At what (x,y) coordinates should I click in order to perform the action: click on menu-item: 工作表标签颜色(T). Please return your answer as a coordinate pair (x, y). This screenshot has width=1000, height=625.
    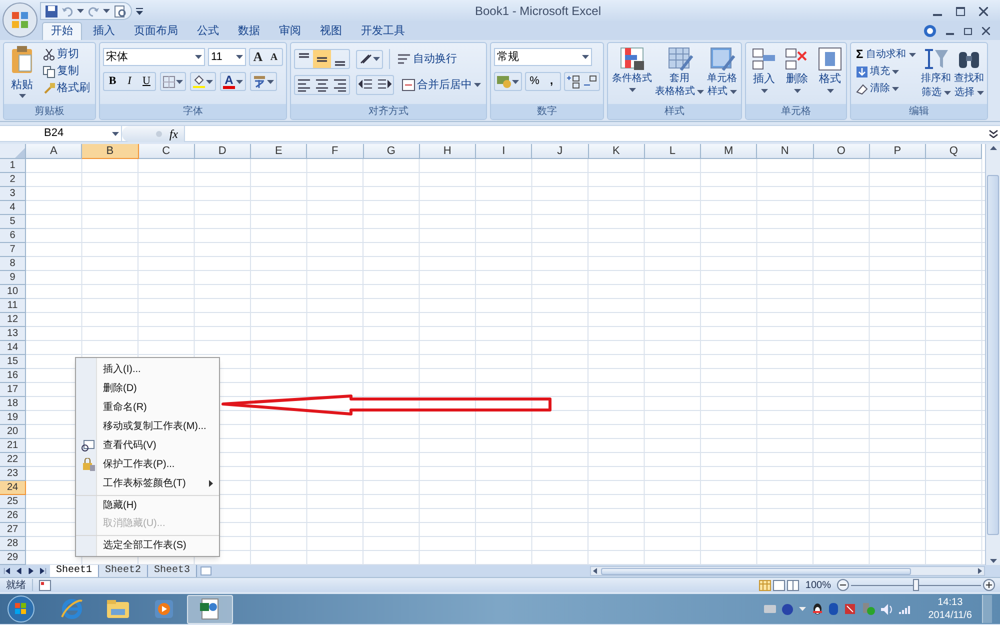
    Looking at the image, I should click on (147, 483).